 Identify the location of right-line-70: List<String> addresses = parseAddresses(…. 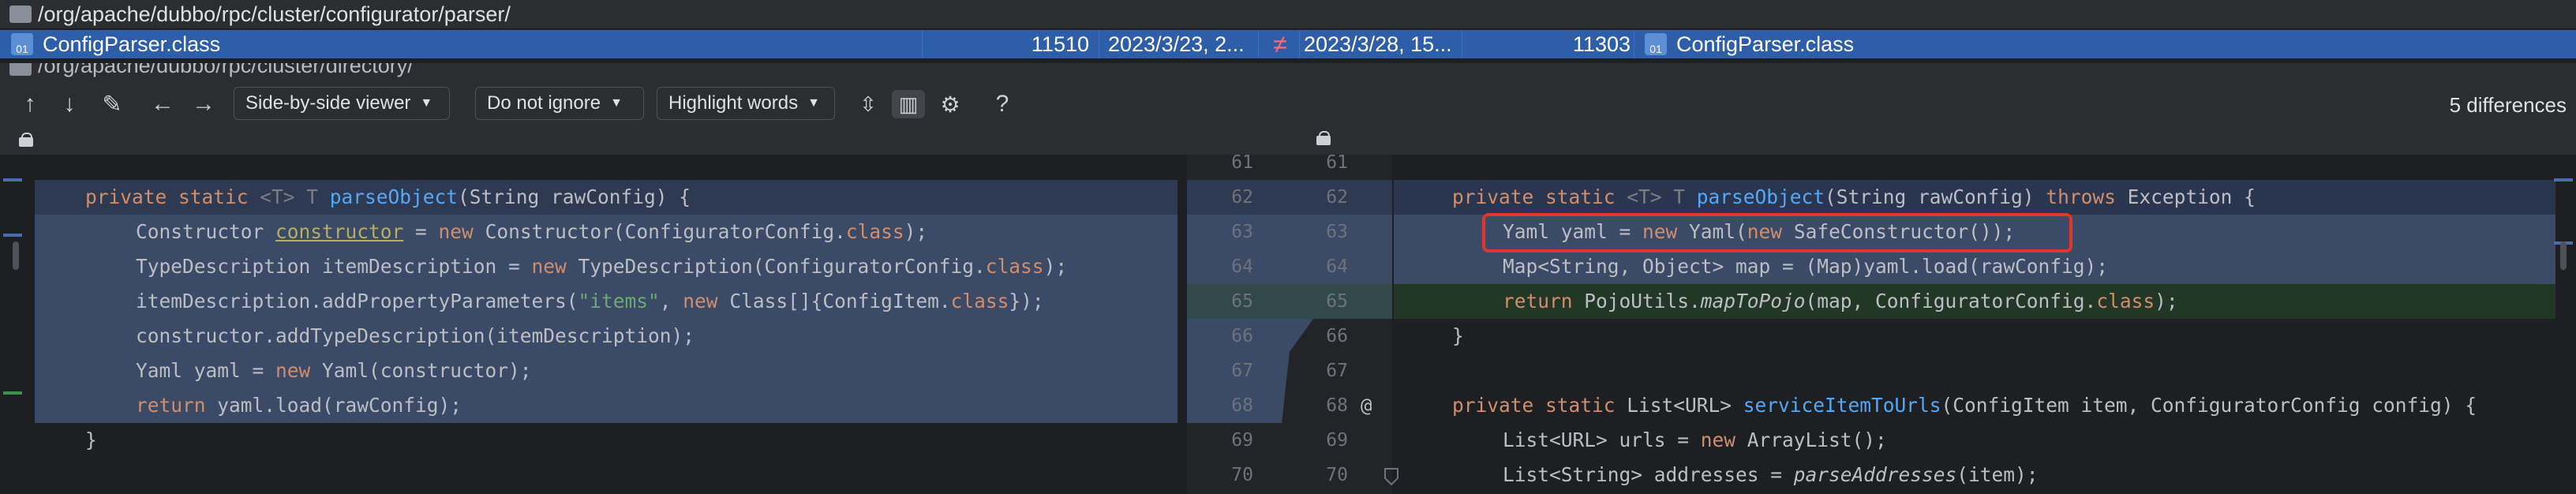
(1771, 475).